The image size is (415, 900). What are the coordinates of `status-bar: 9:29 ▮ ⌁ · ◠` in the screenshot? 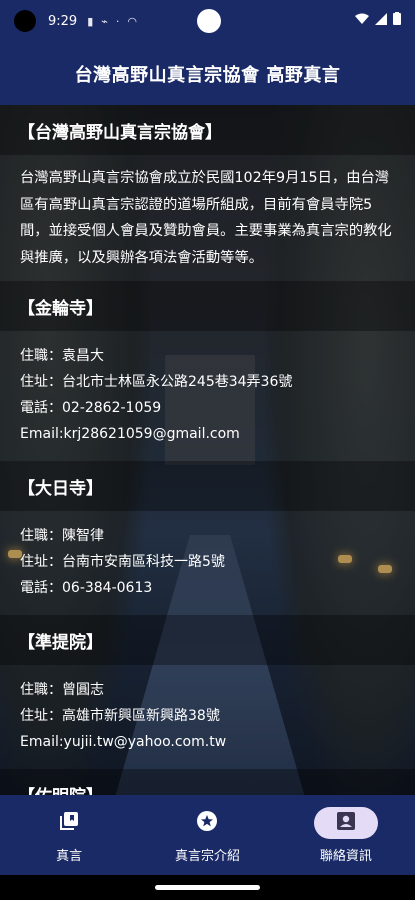 It's located at (207, 21).